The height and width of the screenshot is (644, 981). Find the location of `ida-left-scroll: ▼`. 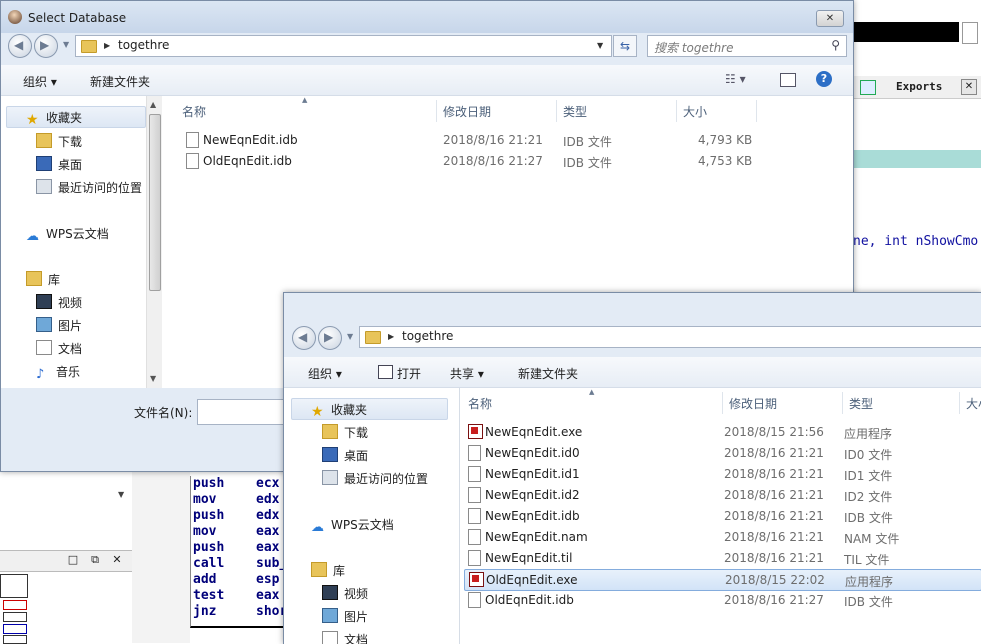

ida-left-scroll: ▼ is located at coordinates (122, 493).